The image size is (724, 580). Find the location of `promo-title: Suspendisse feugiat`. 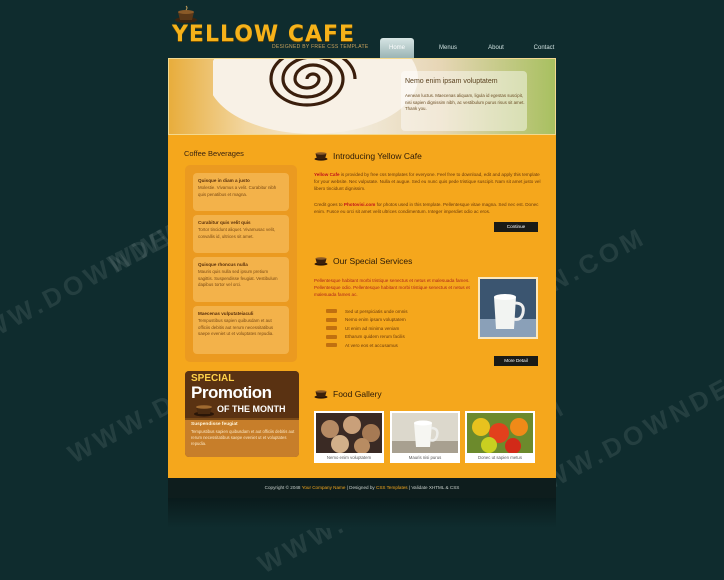

promo-title: Suspendisse feugiat is located at coordinates (214, 424).